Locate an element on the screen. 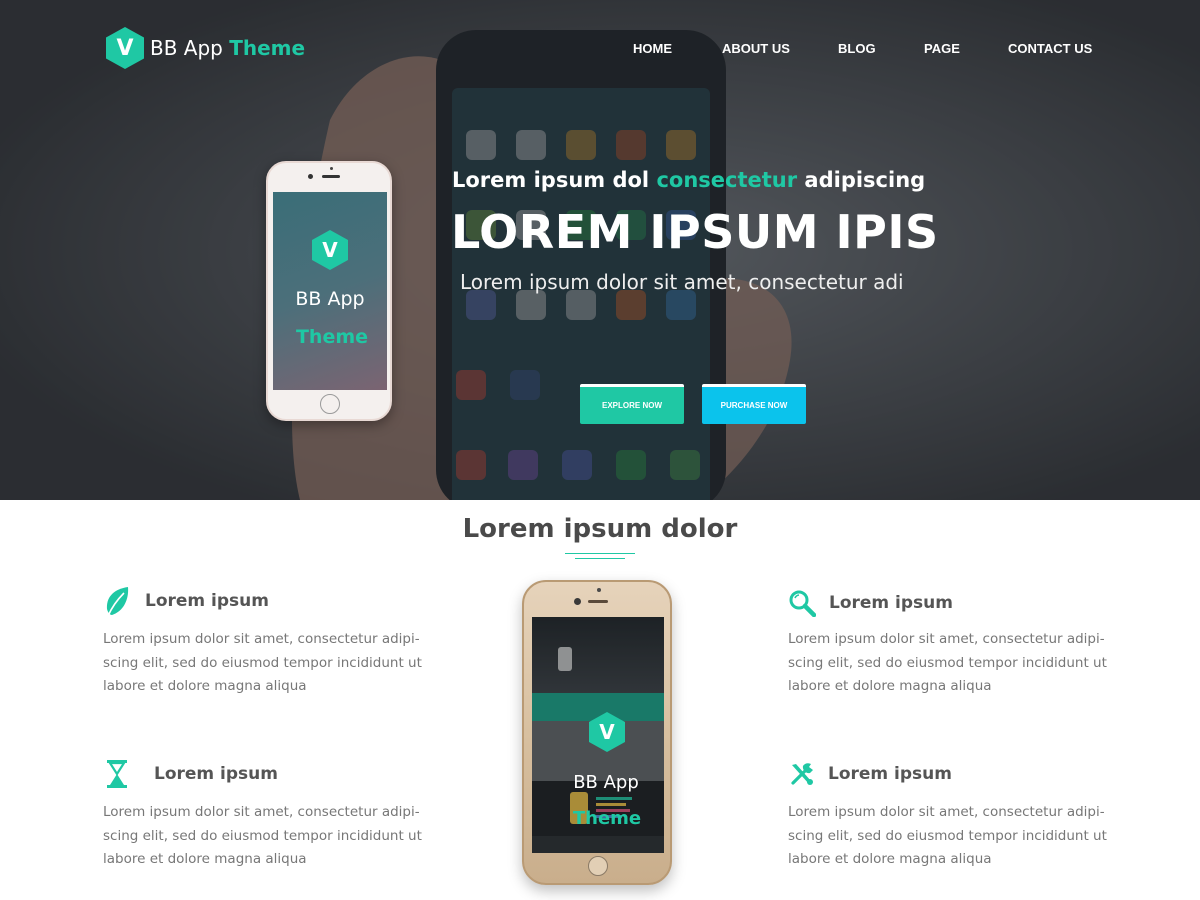 The width and height of the screenshot is (1200, 900). phone-logo-hexagon-icon: V is located at coordinates (330, 250).